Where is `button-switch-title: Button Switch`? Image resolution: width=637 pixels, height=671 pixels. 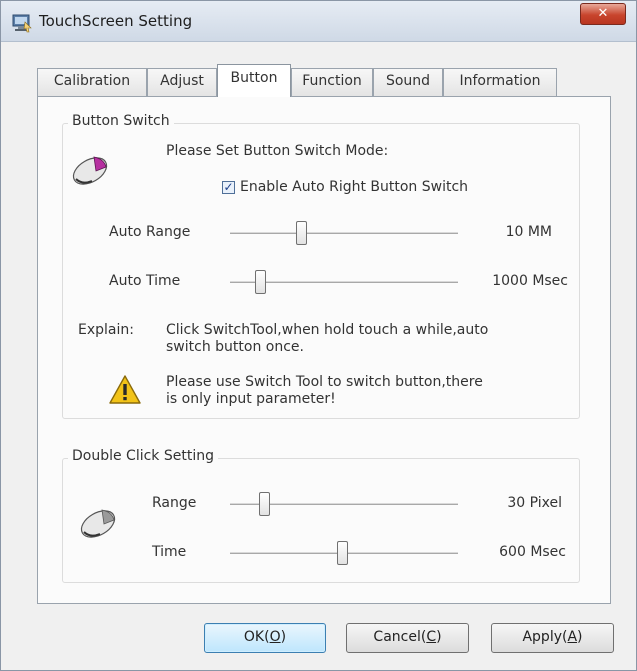
button-switch-title: Button Switch is located at coordinates (121, 121).